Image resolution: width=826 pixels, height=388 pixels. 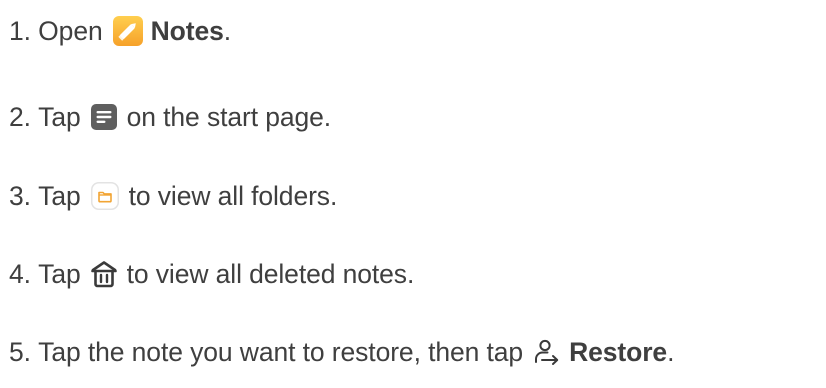 What do you see at coordinates (270, 273) in the screenshot?
I see `step-4-text-after: to view all deleted notes.` at bounding box center [270, 273].